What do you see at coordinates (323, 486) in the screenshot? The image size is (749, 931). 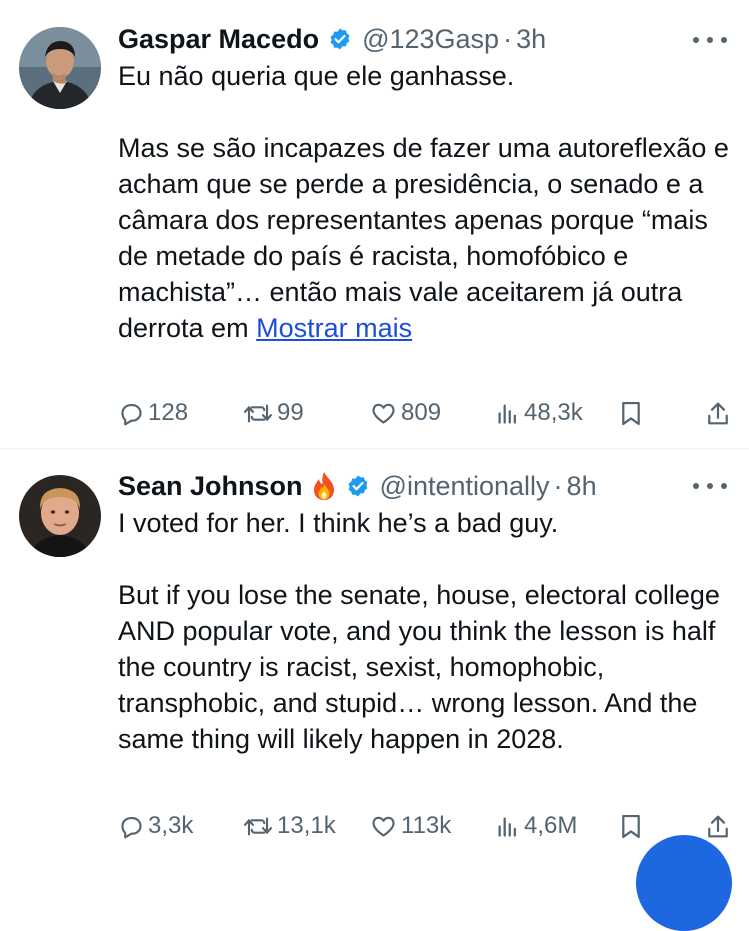 I see `fire-emoji-icon` at bounding box center [323, 486].